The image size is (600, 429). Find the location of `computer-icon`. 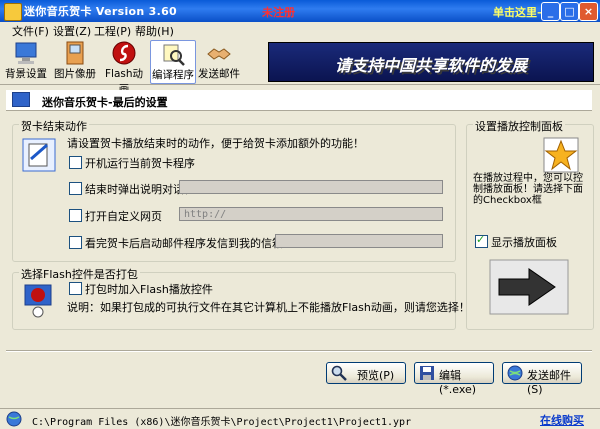

computer-icon is located at coordinates (26, 53).